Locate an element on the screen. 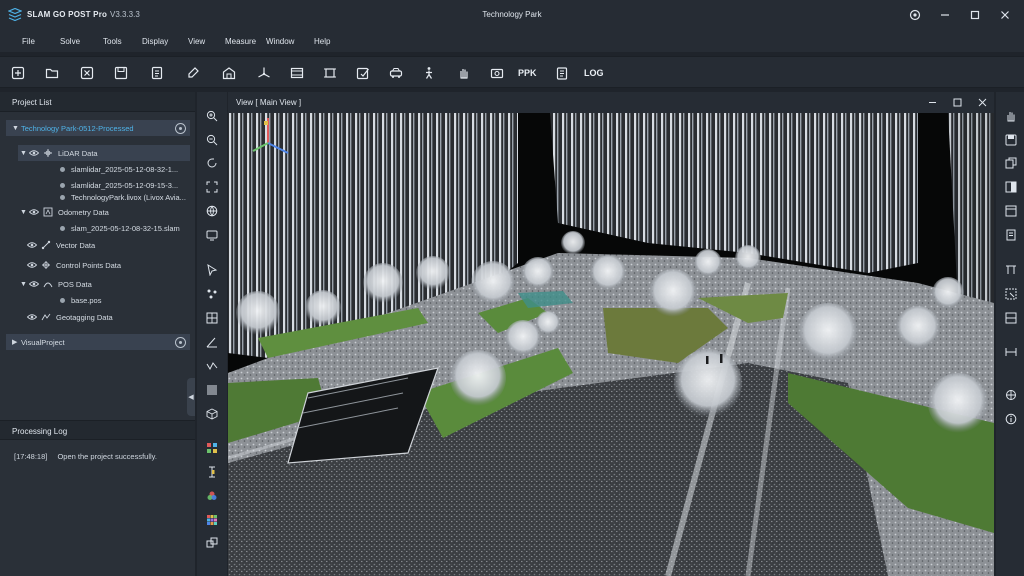 This screenshot has width=1024, height=576. tree-group-geotagging: Geotagging Data is located at coordinates (107, 317).